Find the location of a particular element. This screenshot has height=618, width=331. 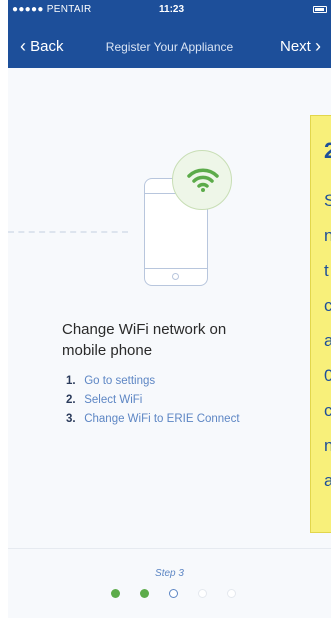

step-text: Change WiFi to ERIE Connect is located at coordinates (162, 419).